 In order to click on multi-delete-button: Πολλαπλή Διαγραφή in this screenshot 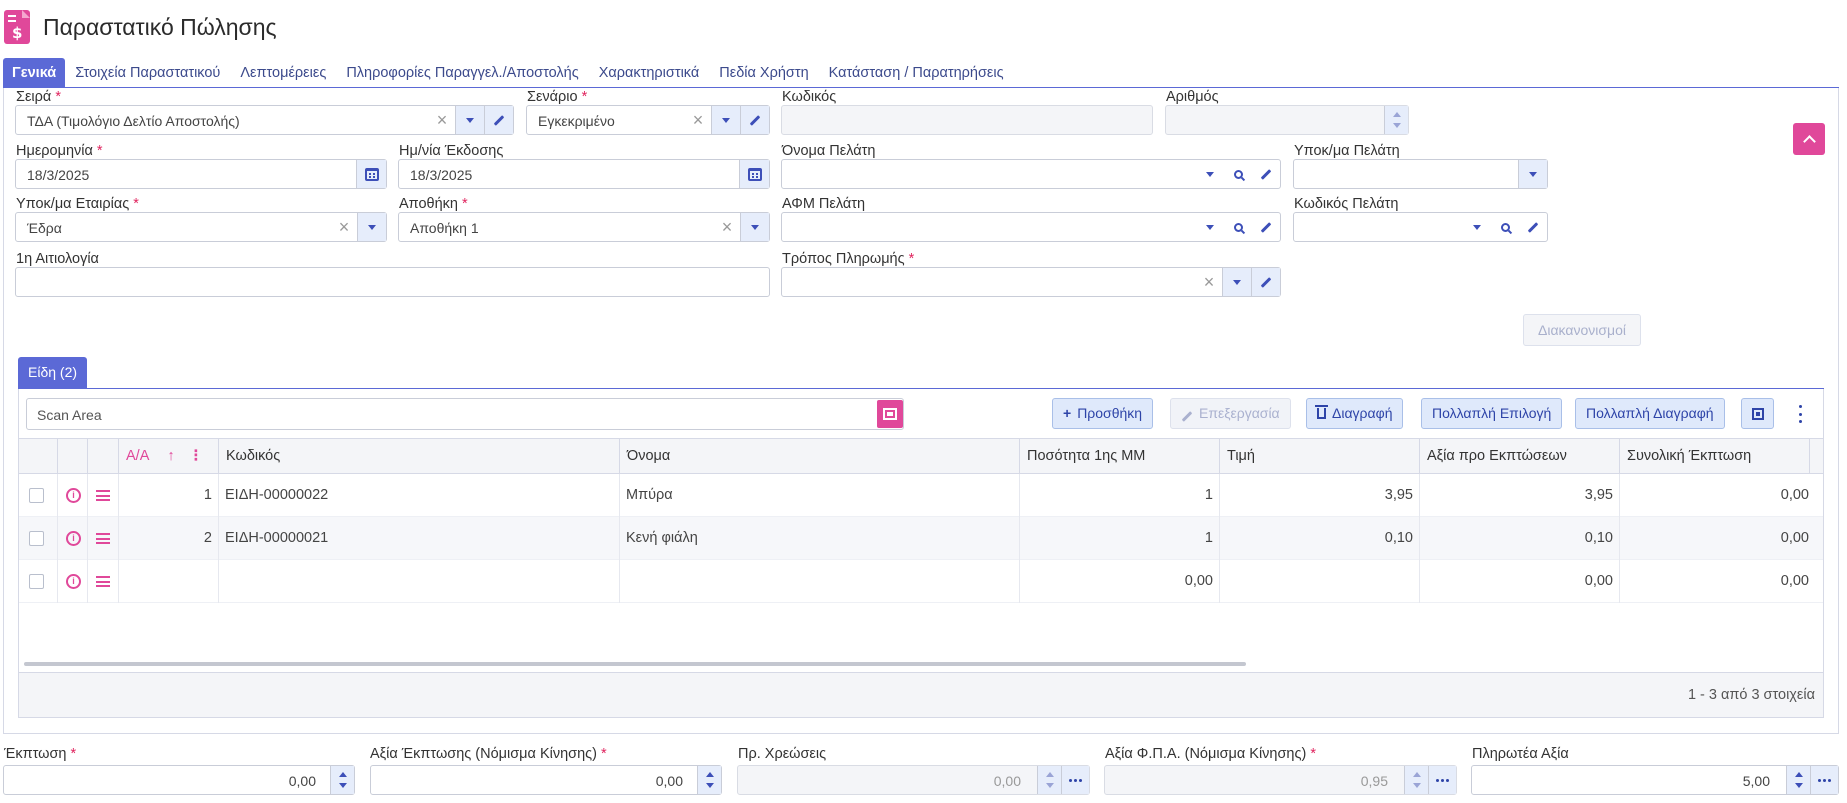, I will do `click(1650, 413)`.